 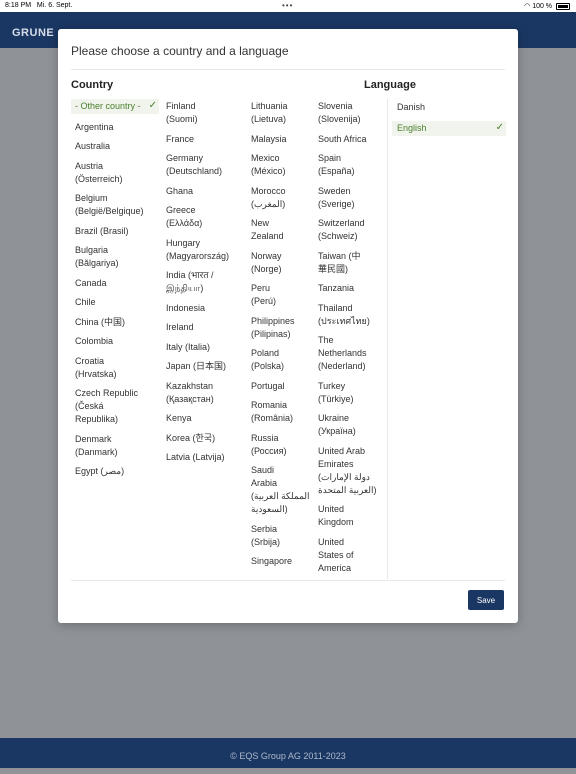 What do you see at coordinates (351, 353) in the screenshot?
I see `country-item: The Netherlands (Nederland)` at bounding box center [351, 353].